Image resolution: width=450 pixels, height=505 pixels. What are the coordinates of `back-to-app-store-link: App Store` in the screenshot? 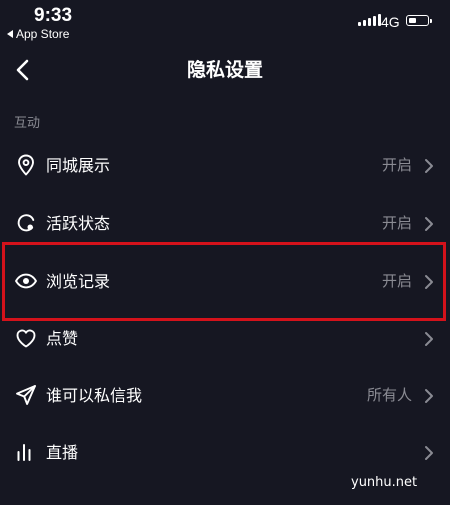 It's located at (38, 34).